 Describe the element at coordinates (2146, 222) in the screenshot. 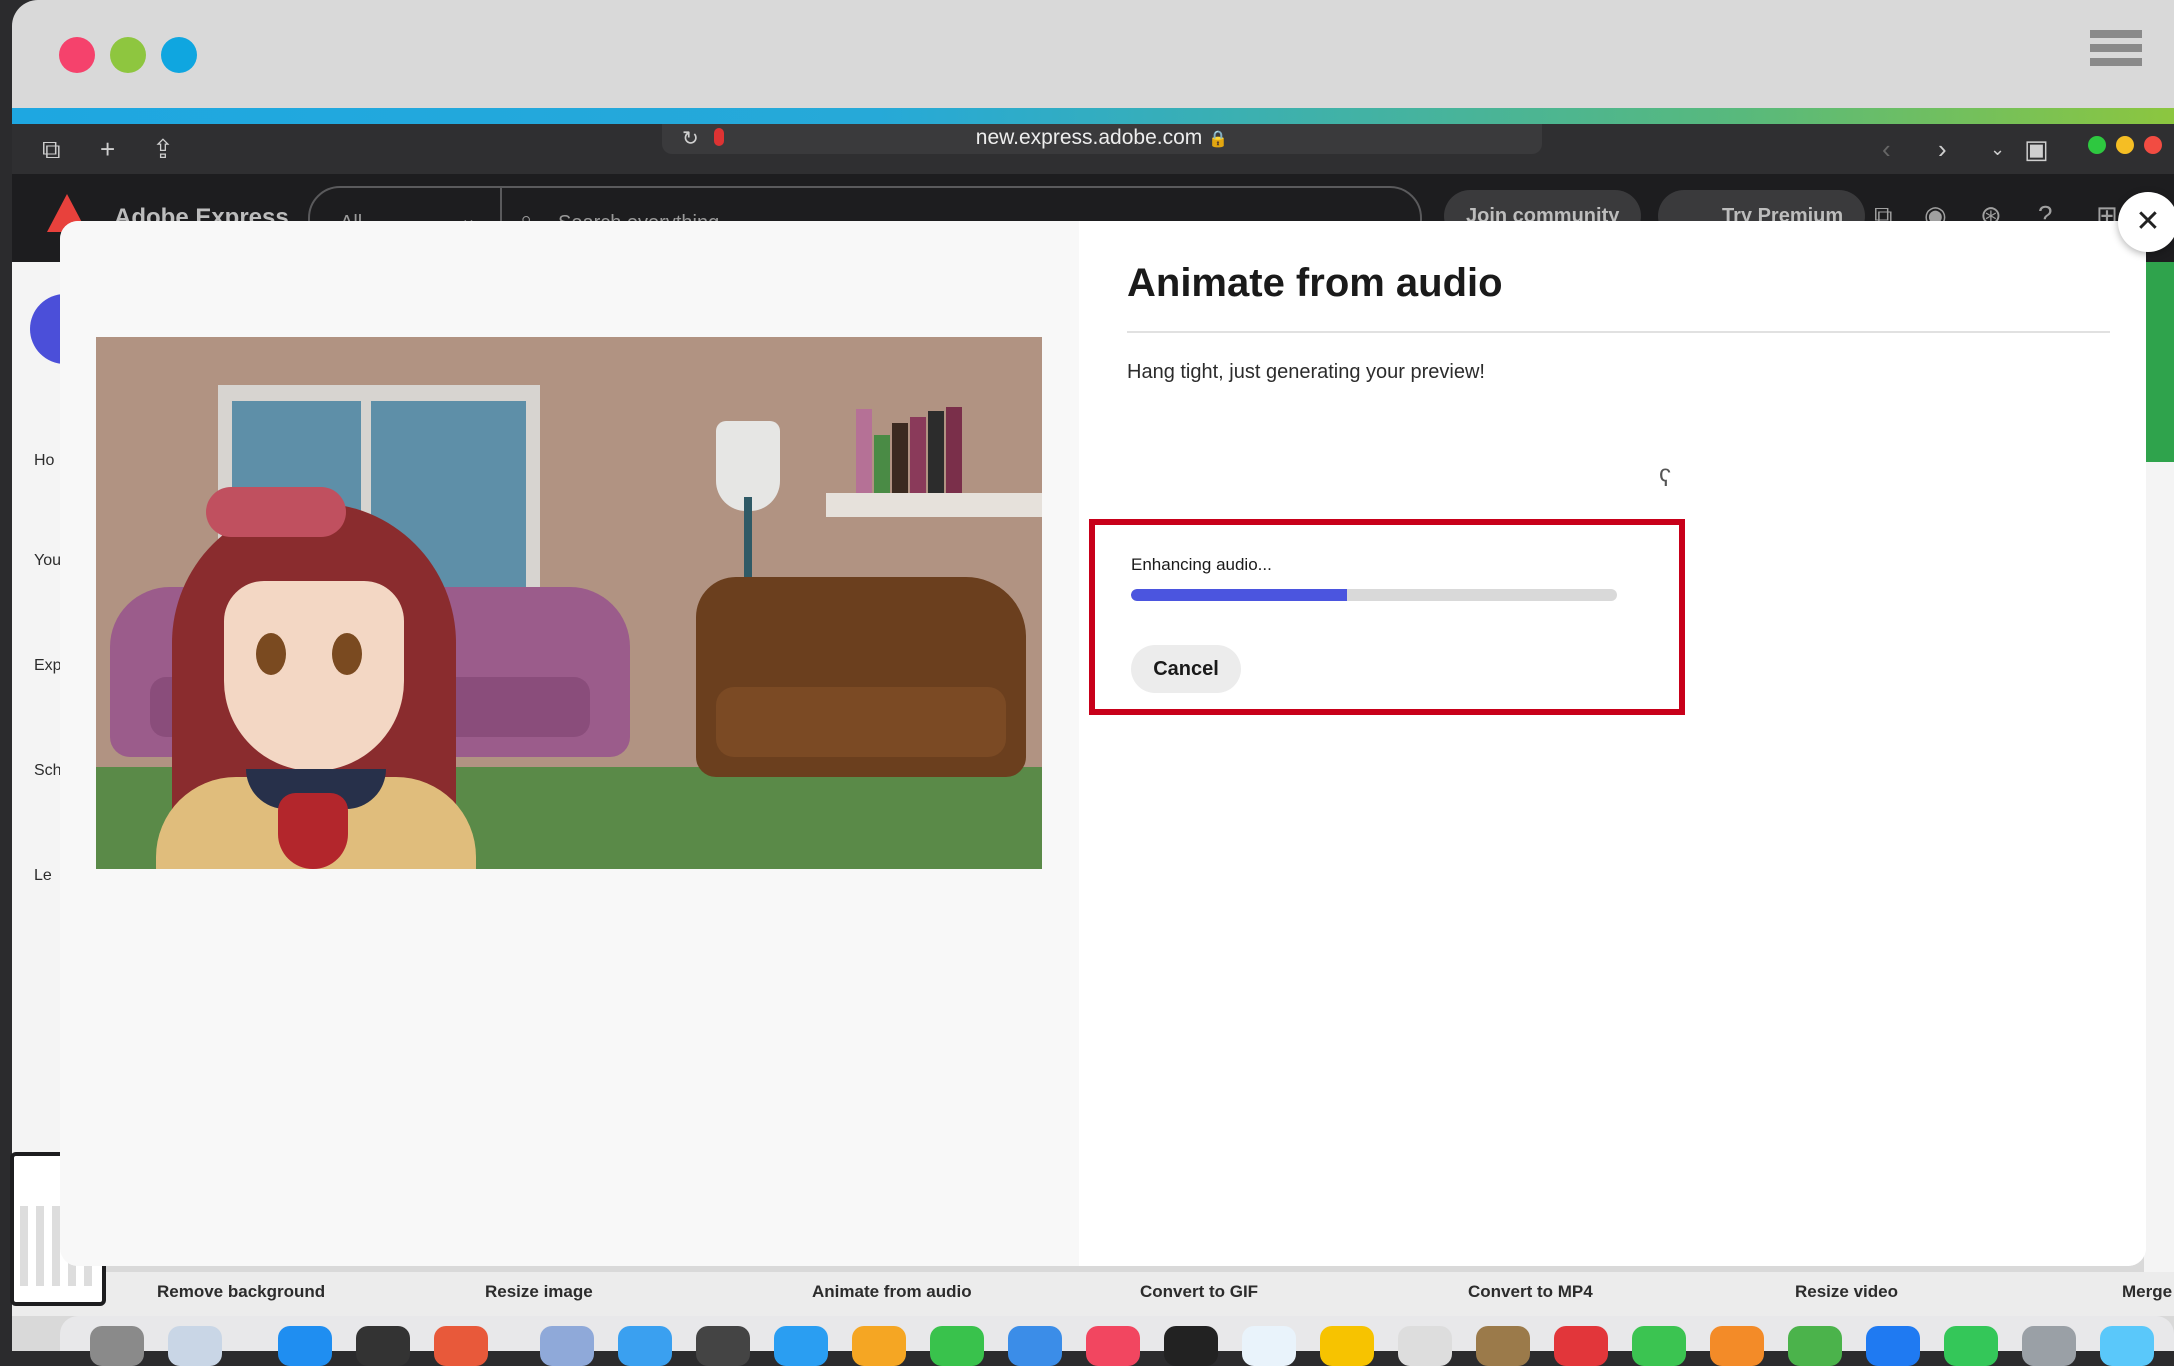

I see `close-icon: ✕` at that location.